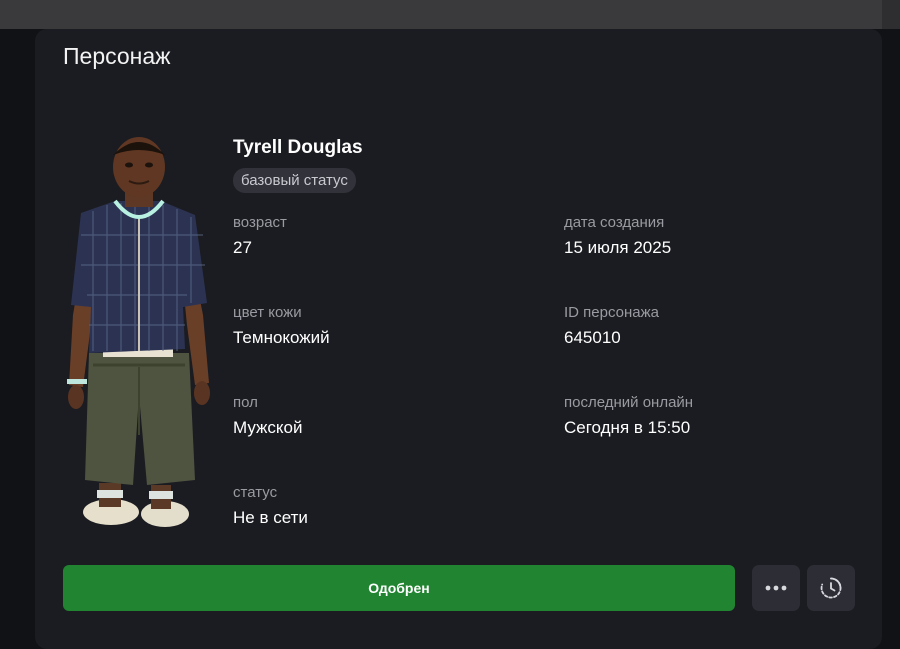 The width and height of the screenshot is (900, 649). What do you see at coordinates (117, 56) in the screenshot?
I see `card-title: Персонаж` at bounding box center [117, 56].